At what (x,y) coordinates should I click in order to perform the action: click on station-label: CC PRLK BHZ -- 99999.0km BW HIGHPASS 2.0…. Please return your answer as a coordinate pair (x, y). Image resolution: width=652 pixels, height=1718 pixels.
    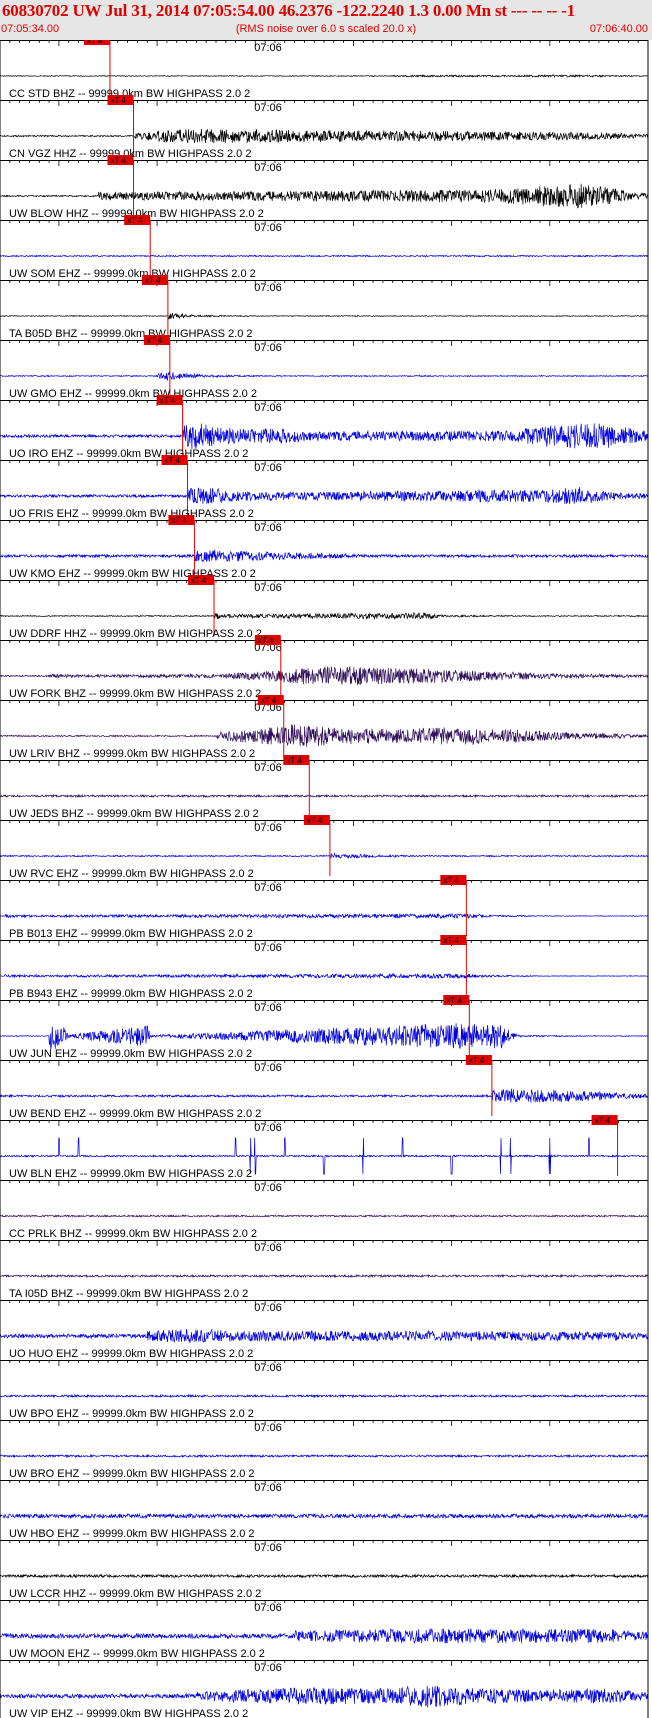
    Looking at the image, I should click on (133, 1234).